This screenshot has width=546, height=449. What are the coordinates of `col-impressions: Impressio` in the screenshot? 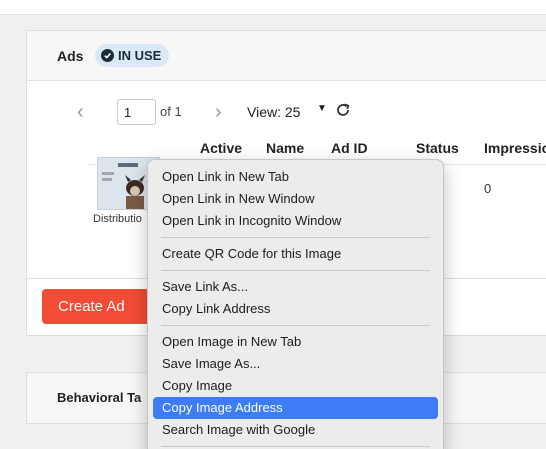 It's located at (515, 148).